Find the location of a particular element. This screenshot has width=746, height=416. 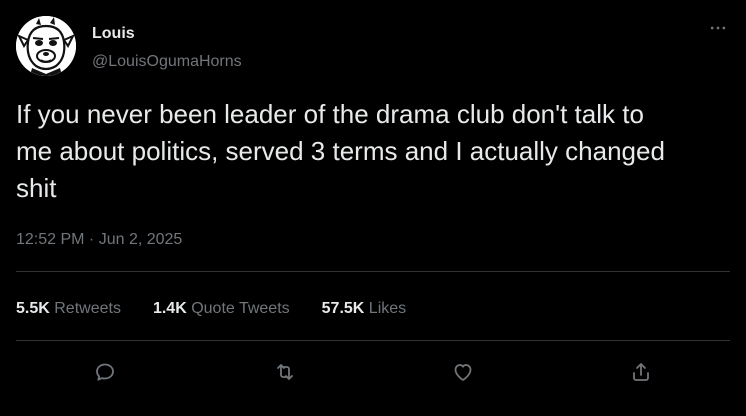

retweets-stat: 5.5K Retweets is located at coordinates (68, 309).